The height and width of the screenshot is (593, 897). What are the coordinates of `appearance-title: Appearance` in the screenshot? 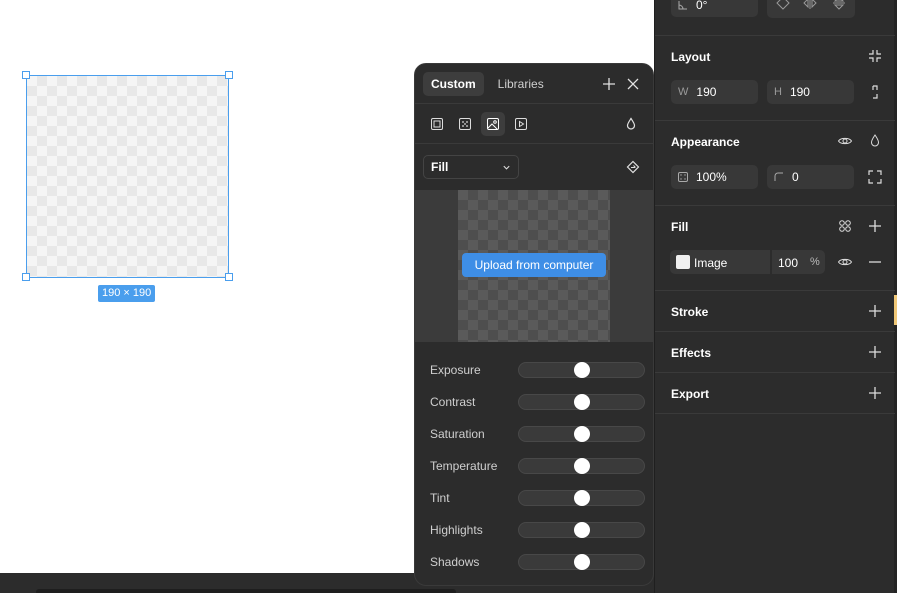 It's located at (705, 142).